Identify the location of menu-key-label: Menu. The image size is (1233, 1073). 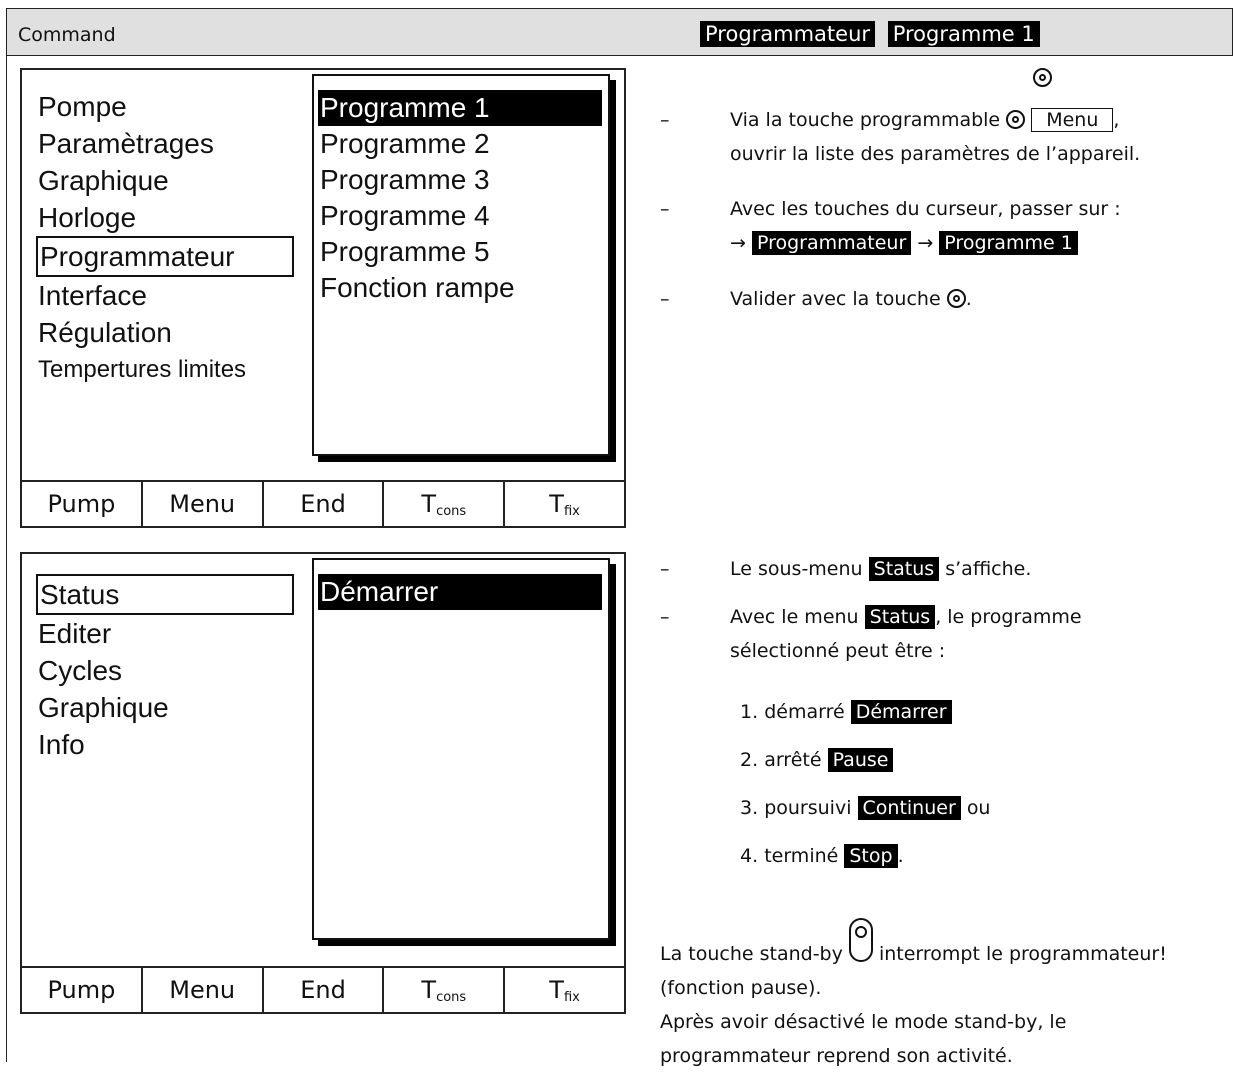
(1072, 120).